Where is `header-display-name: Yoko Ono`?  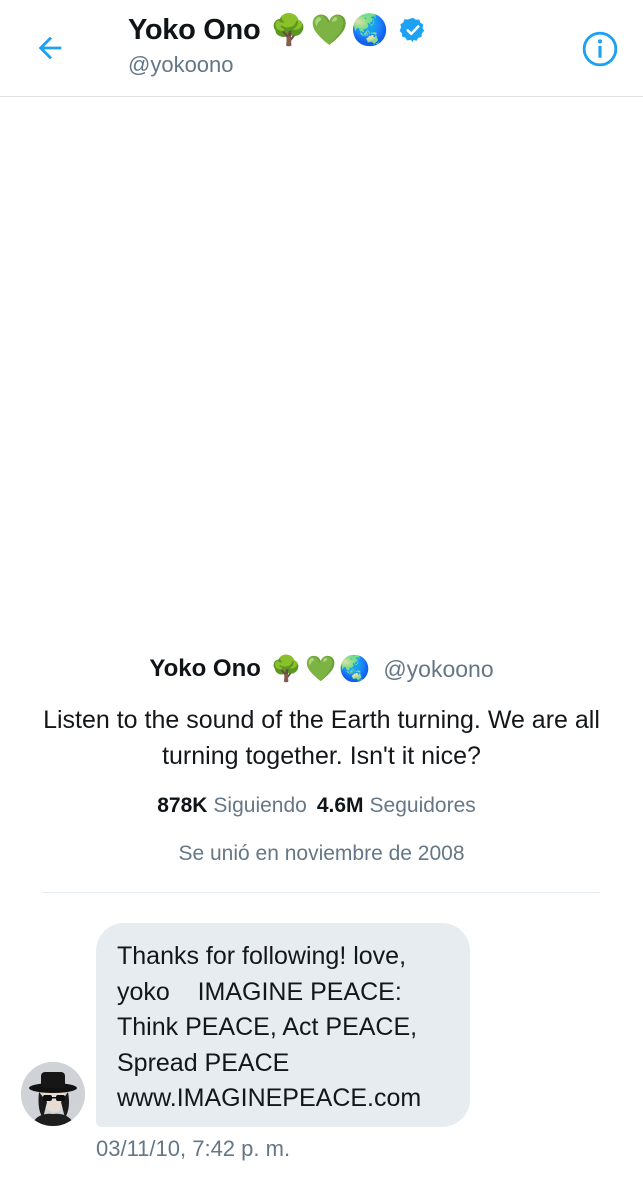
header-display-name: Yoko Ono is located at coordinates (194, 29).